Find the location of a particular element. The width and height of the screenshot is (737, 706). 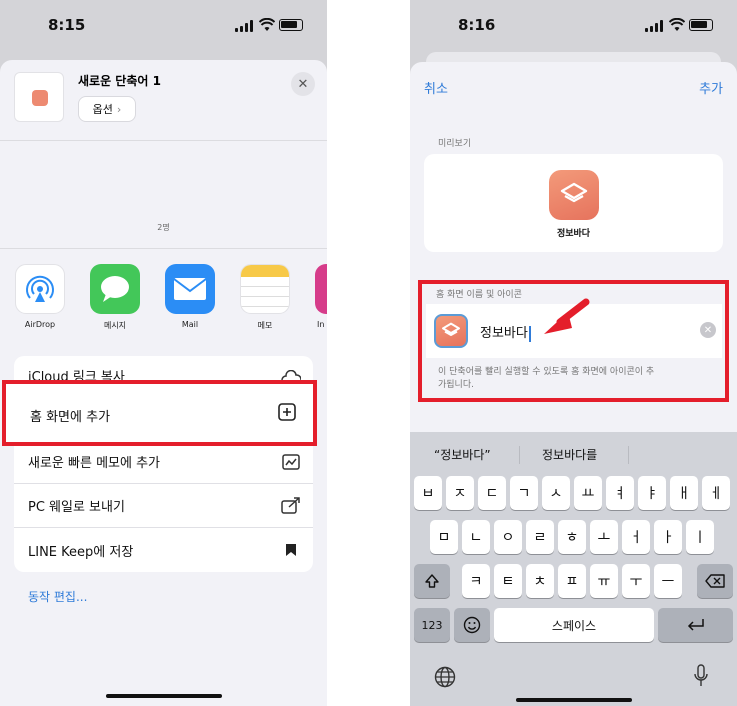

add-button: 추가 is located at coordinates (711, 87).